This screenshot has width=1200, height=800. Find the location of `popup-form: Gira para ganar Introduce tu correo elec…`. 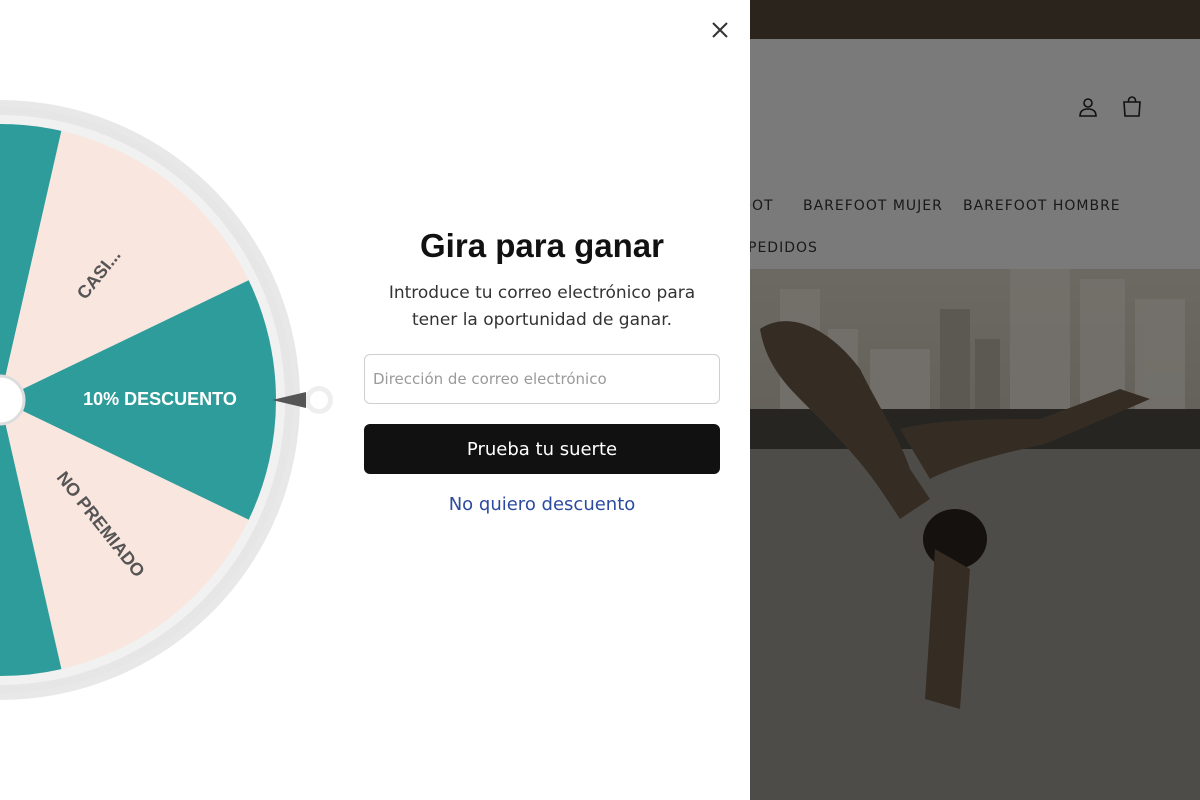

popup-form: Gira para ganar Introduce tu correo elec… is located at coordinates (542, 369).